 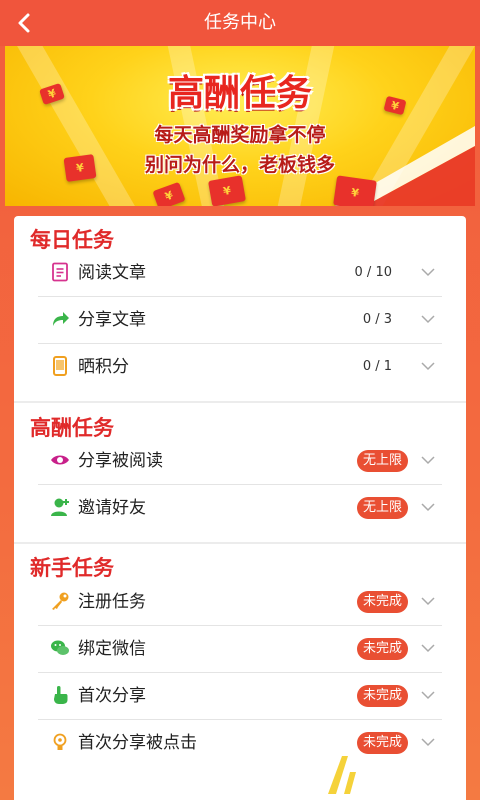 I want to click on task-label: 首次分享被点击, so click(x=137, y=743).